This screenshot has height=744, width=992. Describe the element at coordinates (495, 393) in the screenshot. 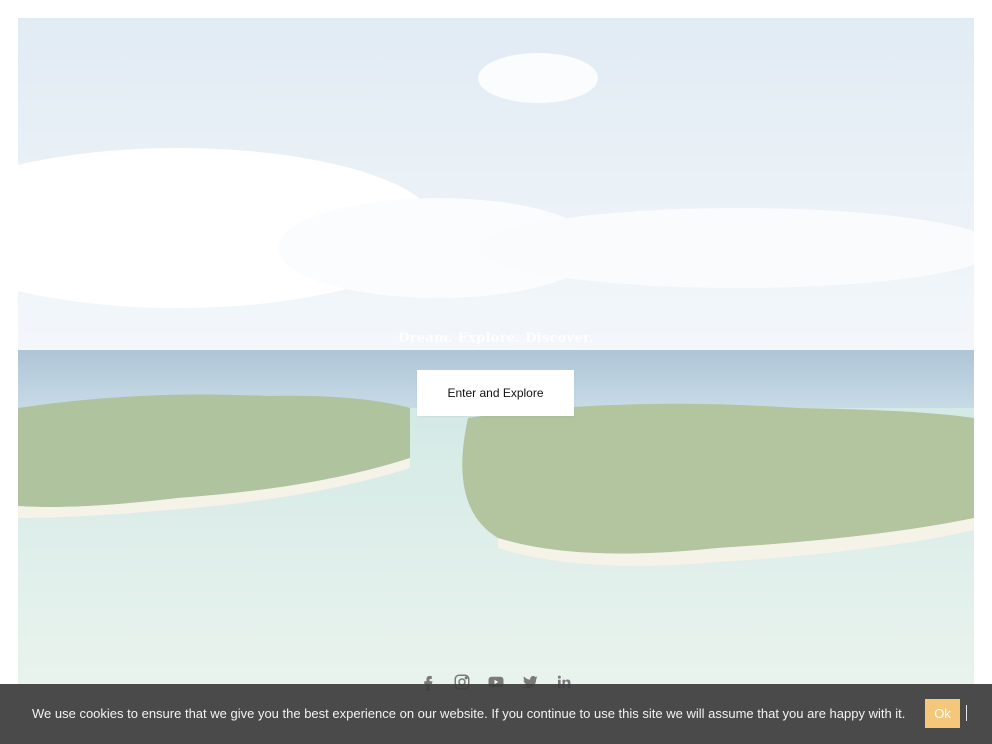

I see `enter-and-explore-button: Enter and Explore` at that location.